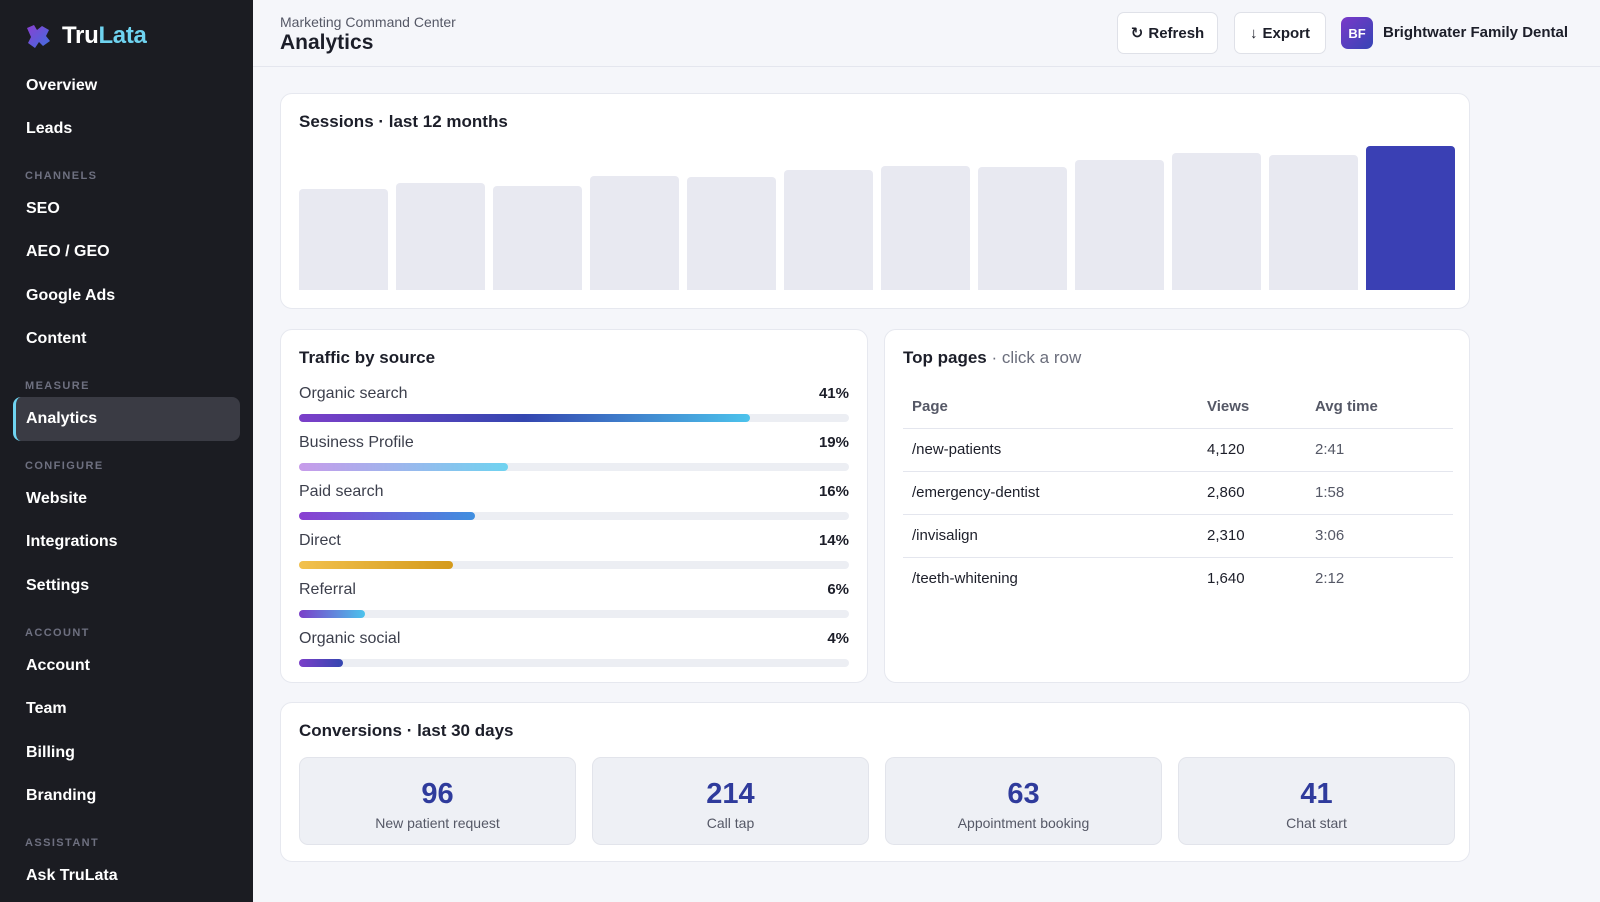 The width and height of the screenshot is (1600, 902). I want to click on nav-item-ask-trulata: Ask TruLata, so click(126, 876).